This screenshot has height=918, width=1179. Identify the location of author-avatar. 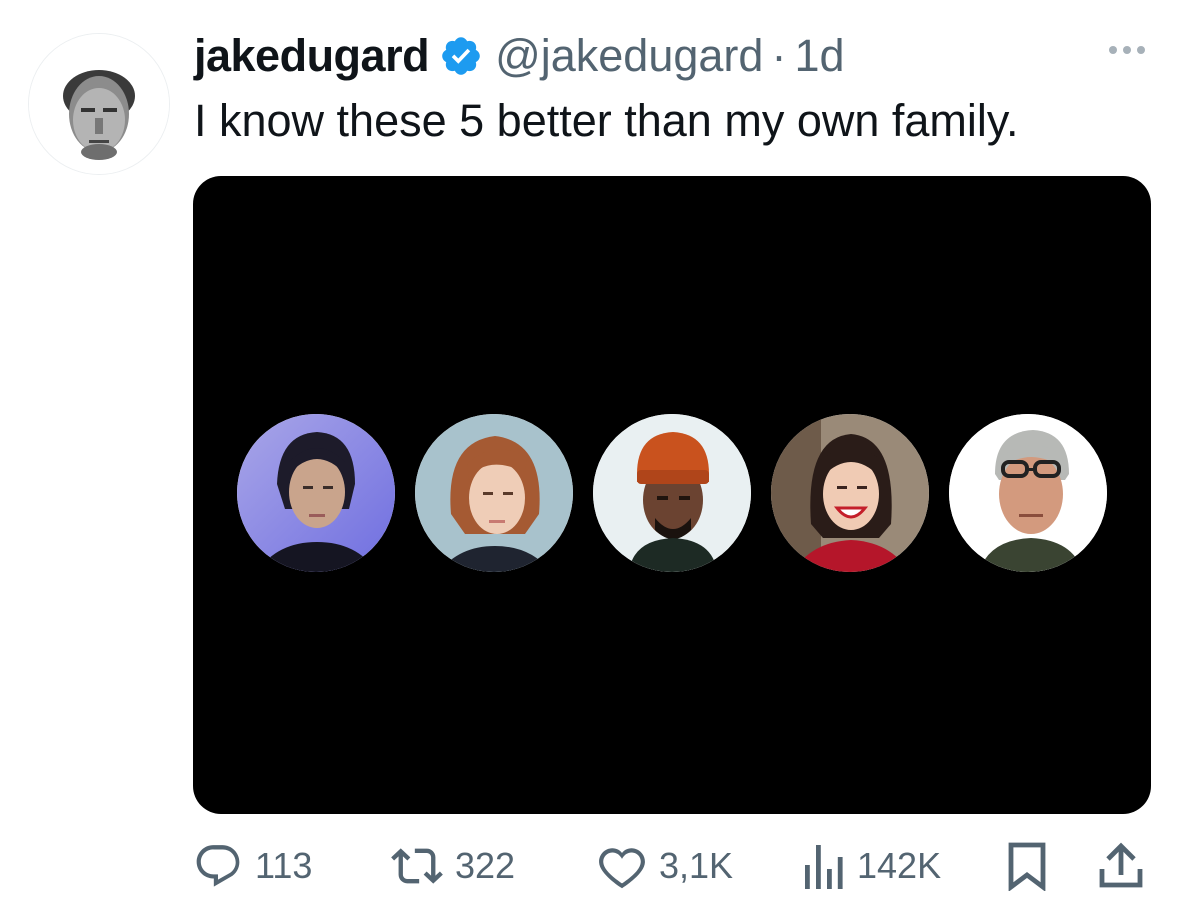
(99, 104).